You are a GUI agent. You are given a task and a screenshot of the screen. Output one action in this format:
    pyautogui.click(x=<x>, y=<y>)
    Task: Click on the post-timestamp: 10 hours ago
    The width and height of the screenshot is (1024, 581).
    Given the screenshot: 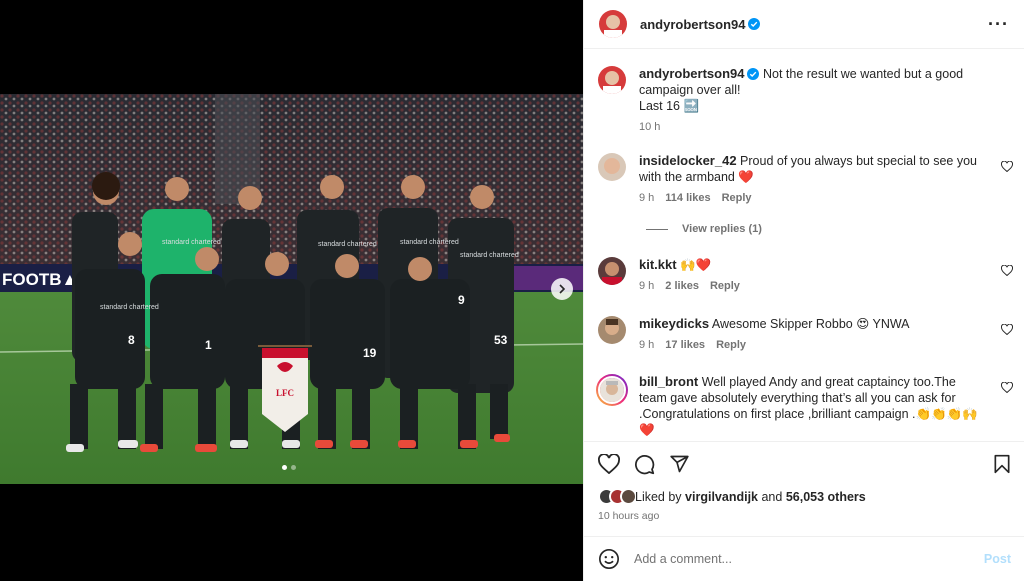 What is the action you would take?
    pyautogui.click(x=628, y=516)
    